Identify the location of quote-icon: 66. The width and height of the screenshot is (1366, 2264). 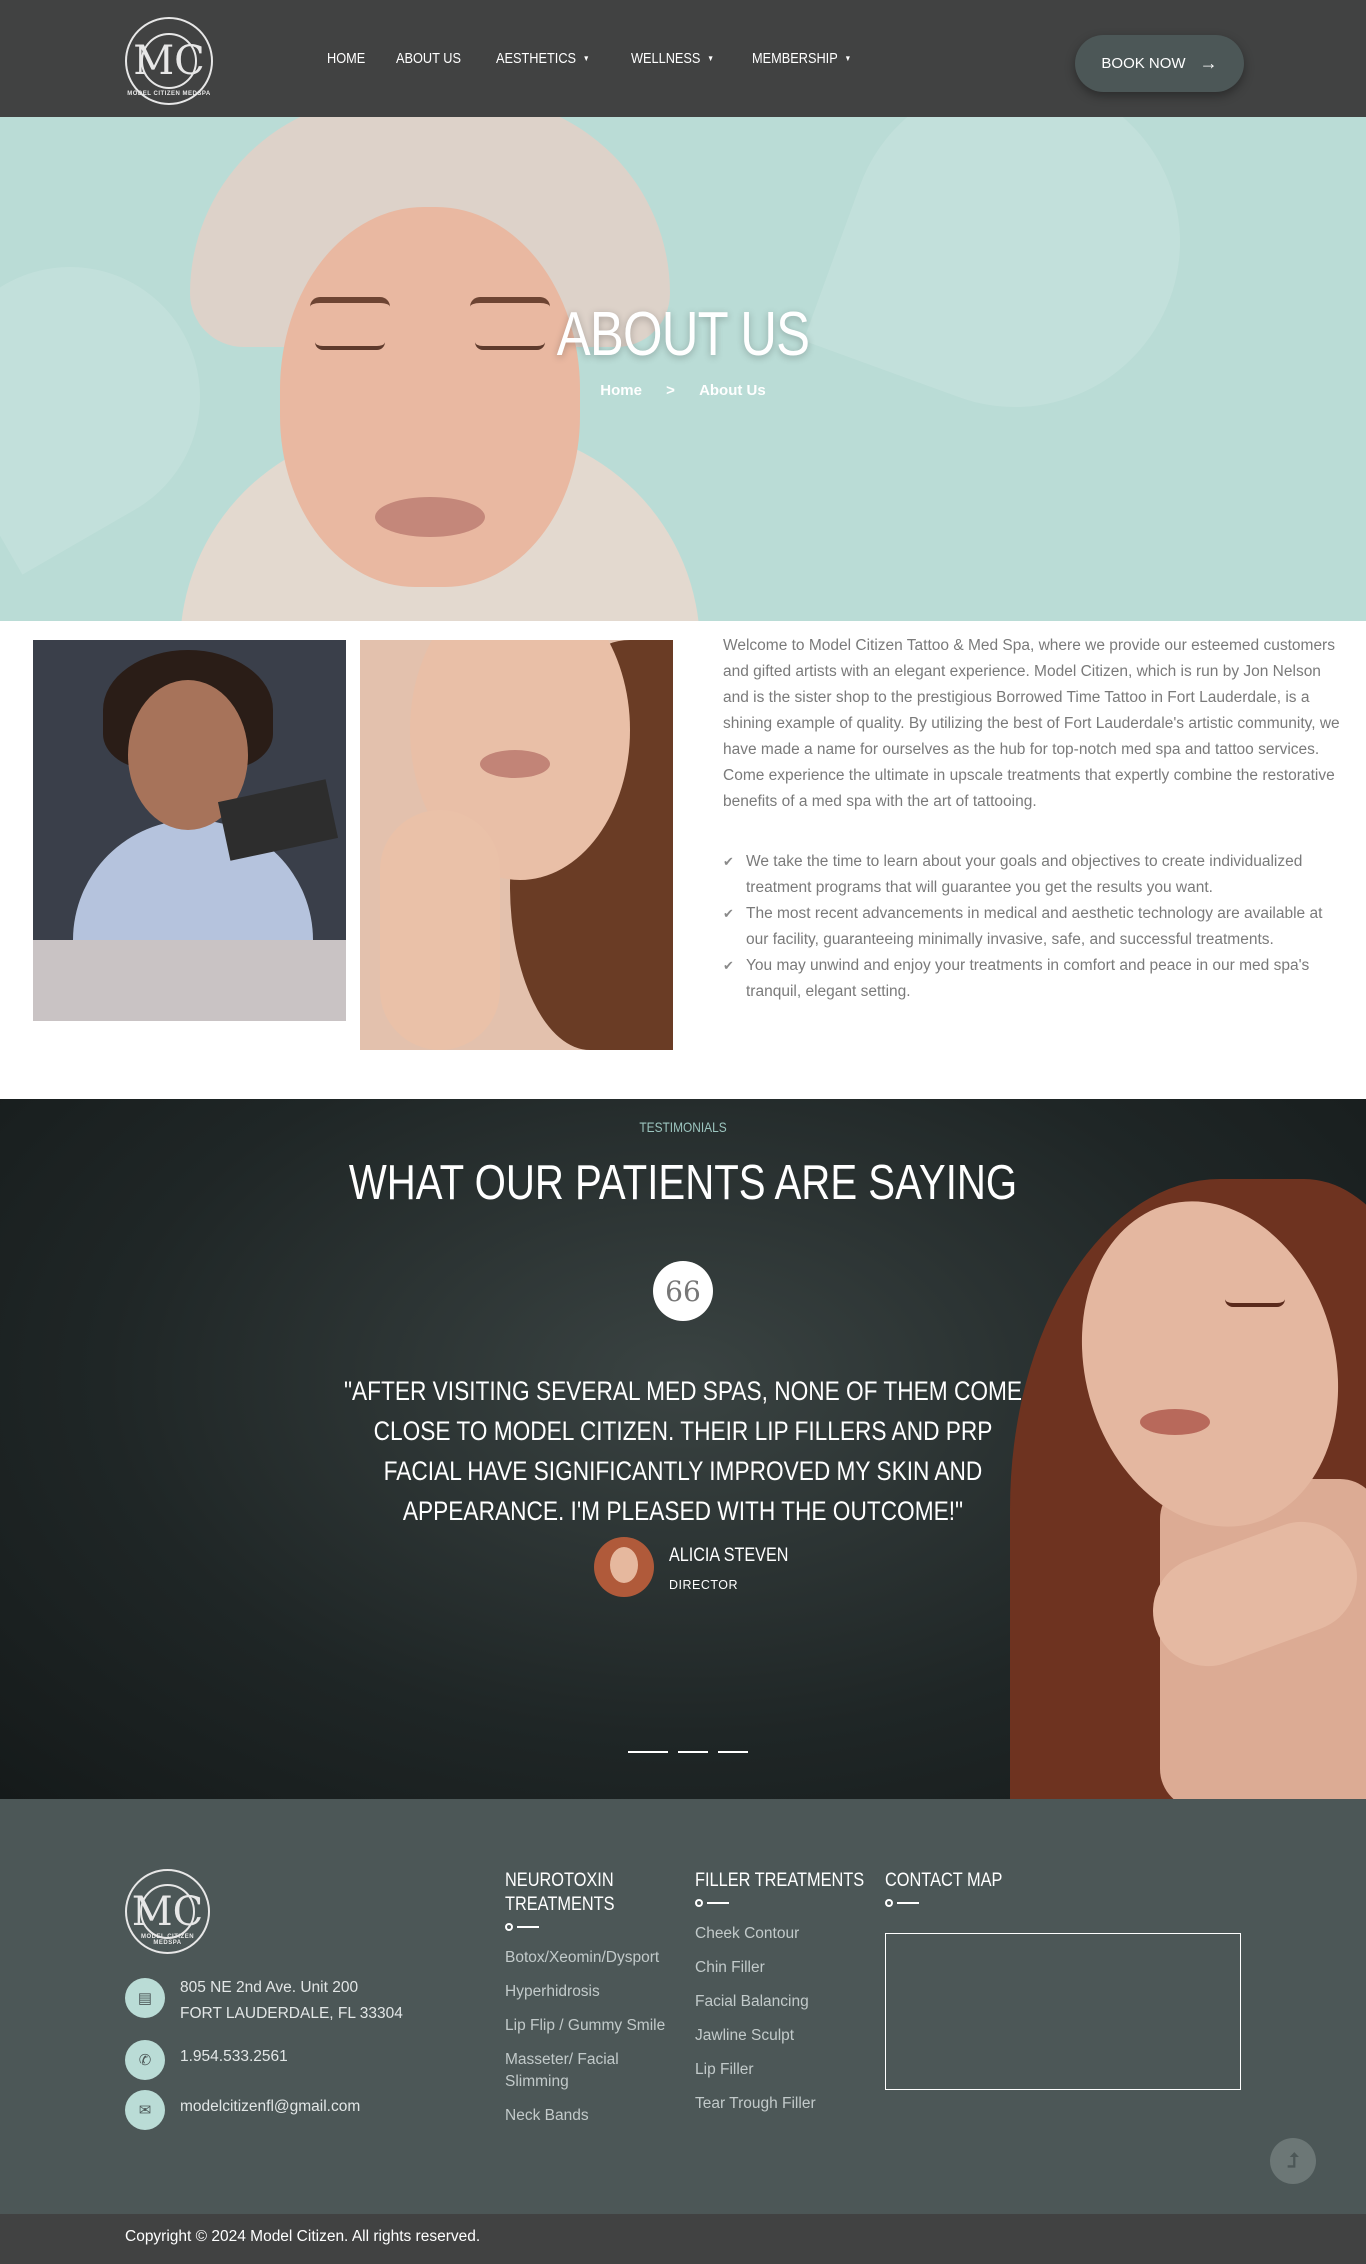
(683, 1291).